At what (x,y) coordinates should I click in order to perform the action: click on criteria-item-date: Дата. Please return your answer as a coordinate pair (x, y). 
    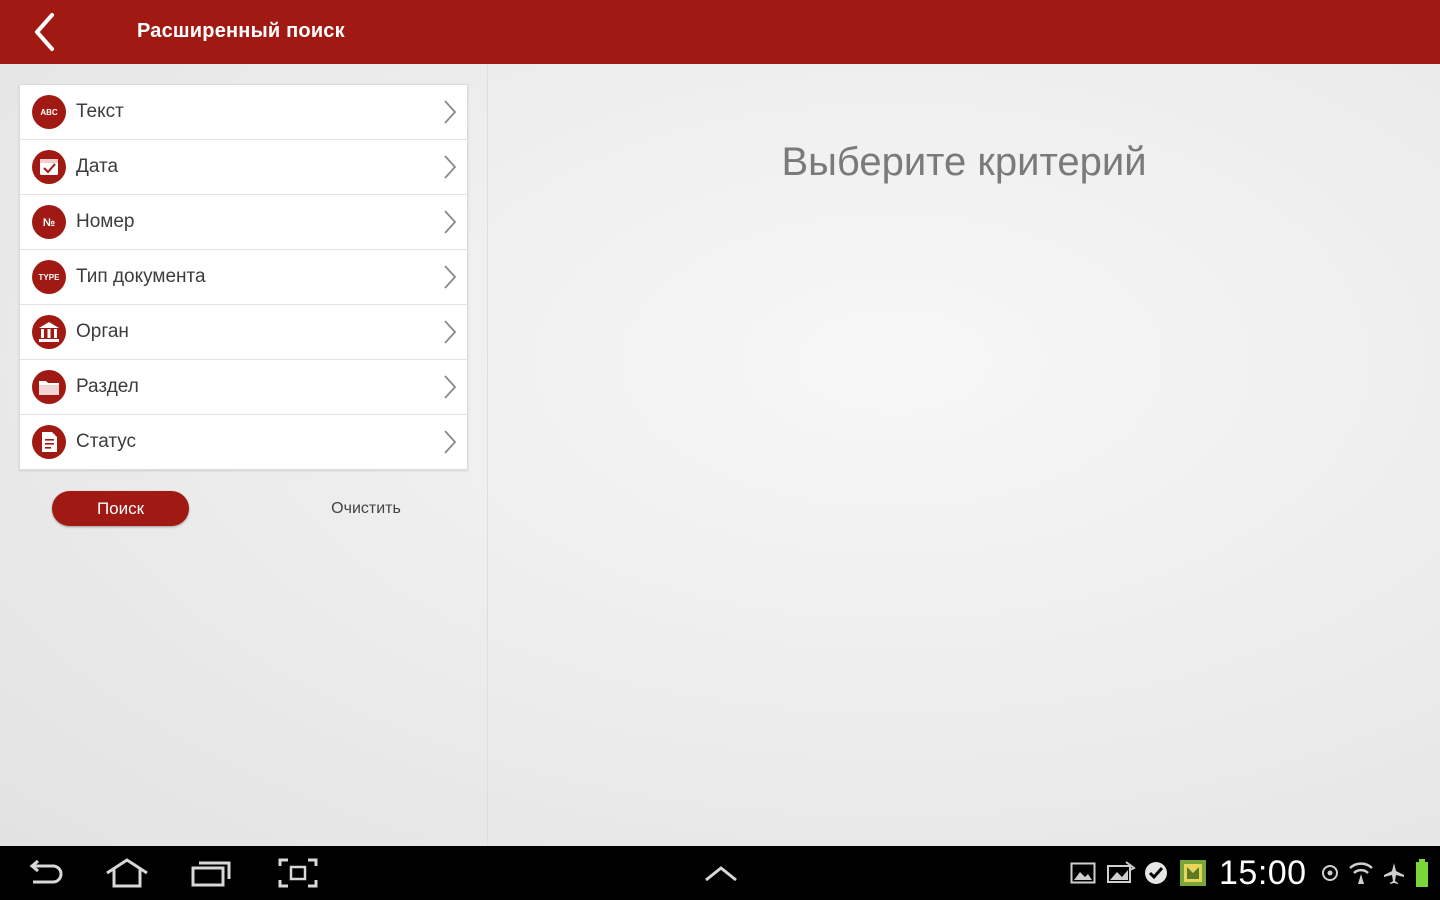
    Looking at the image, I should click on (243, 167).